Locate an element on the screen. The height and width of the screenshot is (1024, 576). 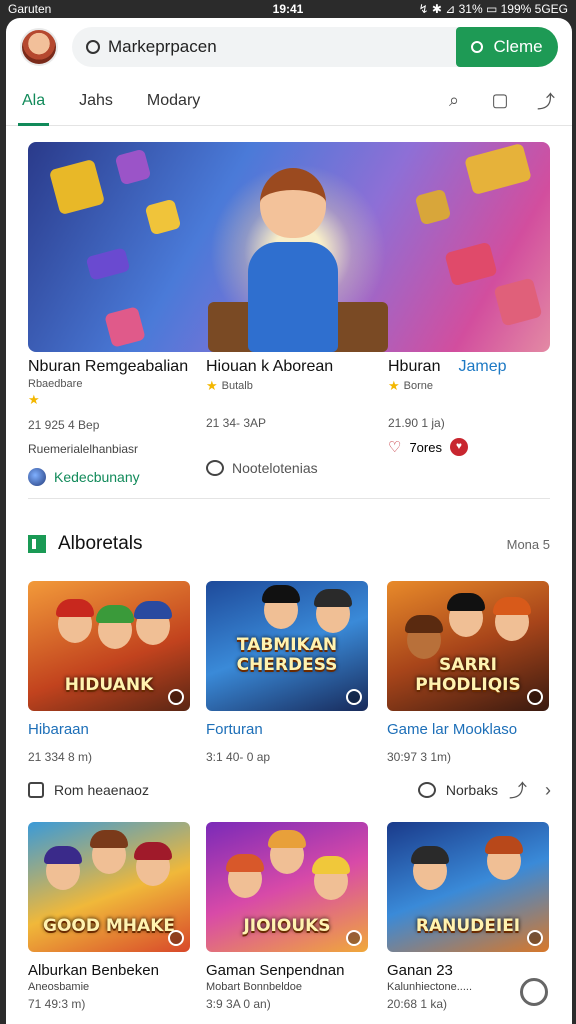
game-meta: 30:97 3 1m) is located at coordinates (419, 757).